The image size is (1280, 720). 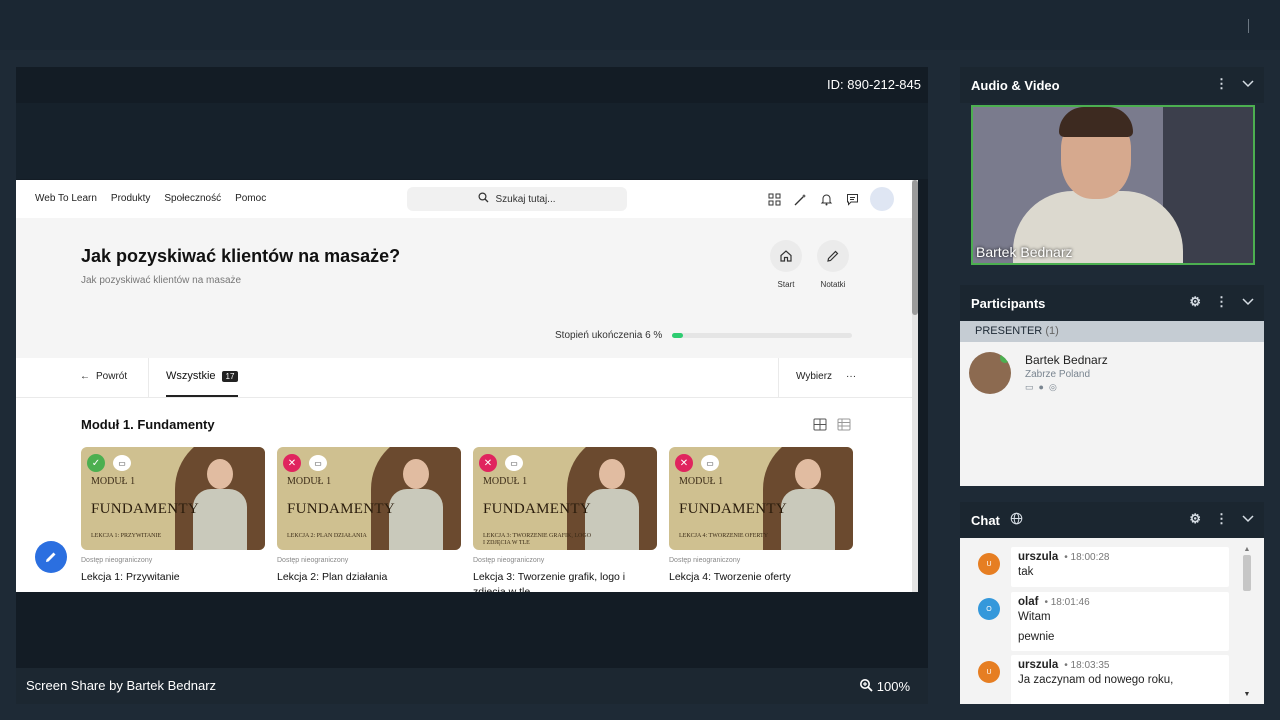 I want to click on chat-avatar: O, so click(x=989, y=609).